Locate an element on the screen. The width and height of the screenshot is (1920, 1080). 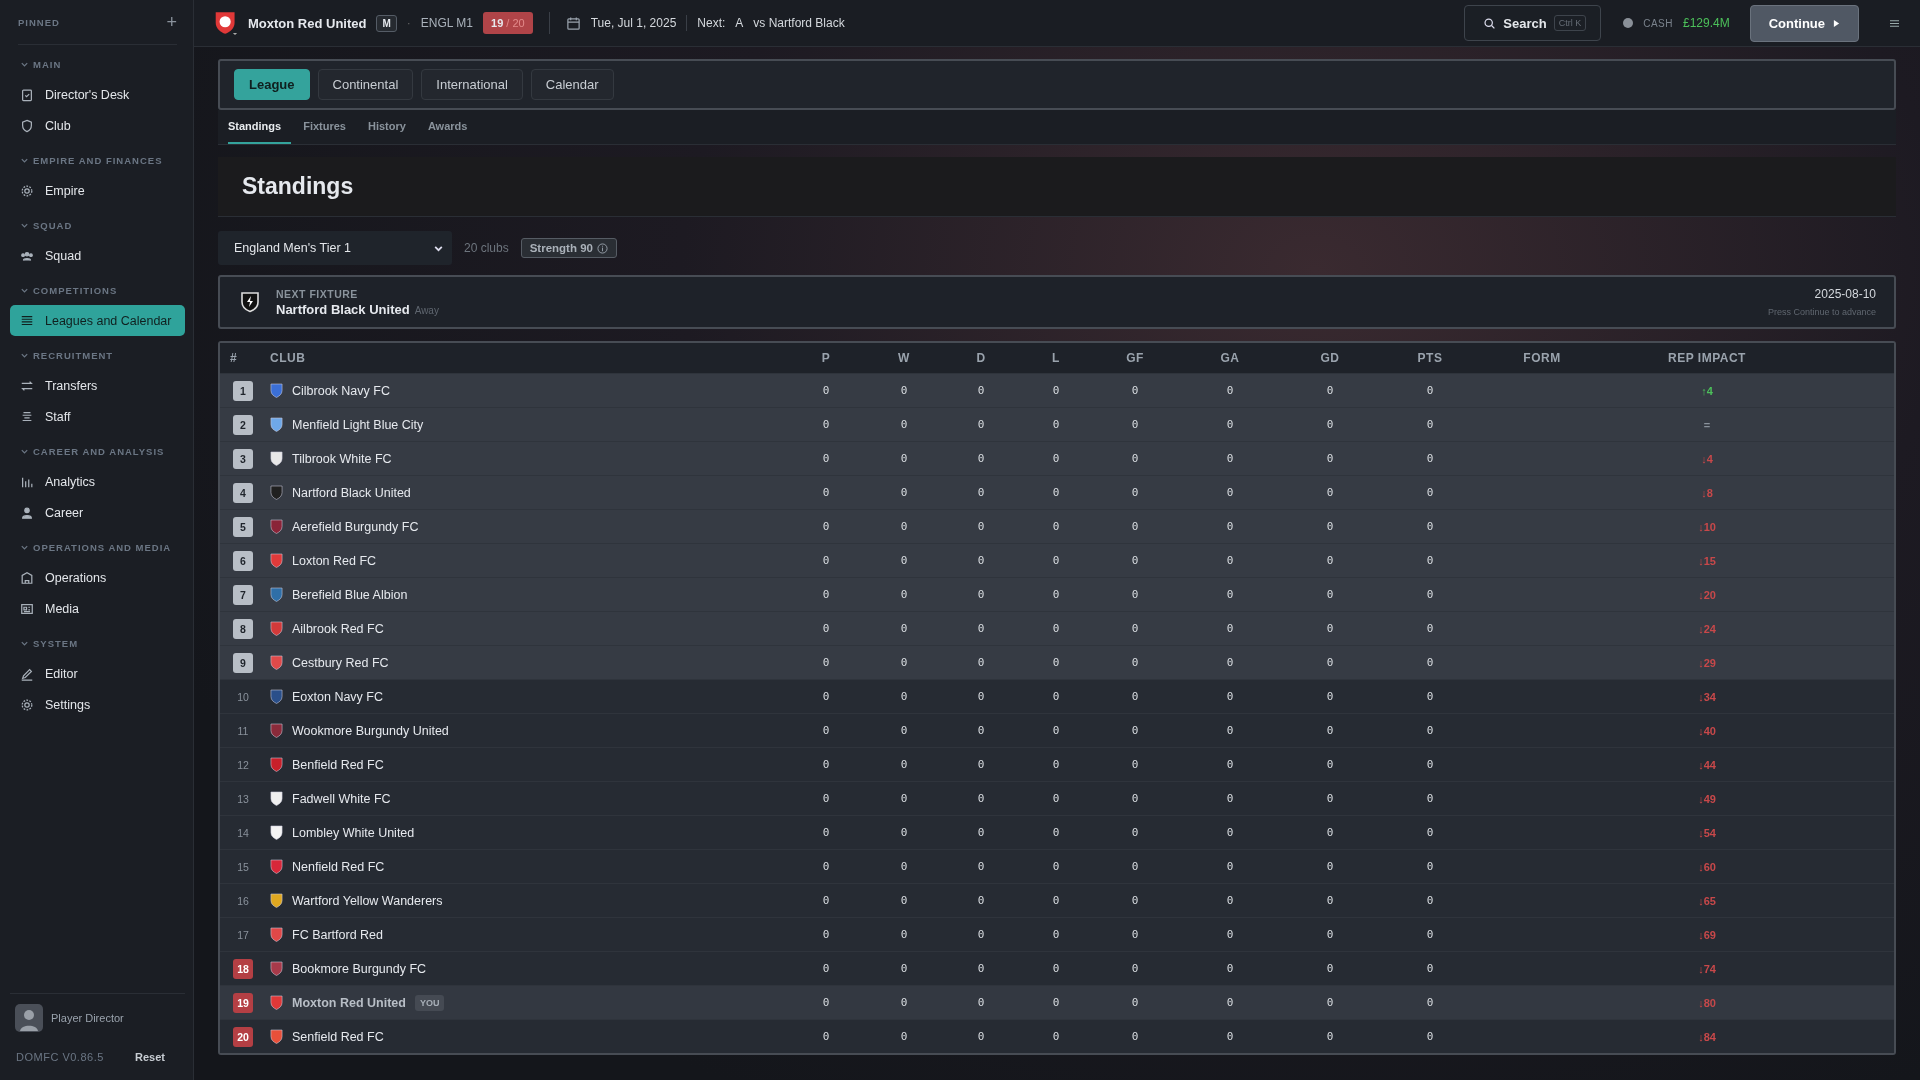
rep-impact-value: ↓80 is located at coordinates (1707, 1002).